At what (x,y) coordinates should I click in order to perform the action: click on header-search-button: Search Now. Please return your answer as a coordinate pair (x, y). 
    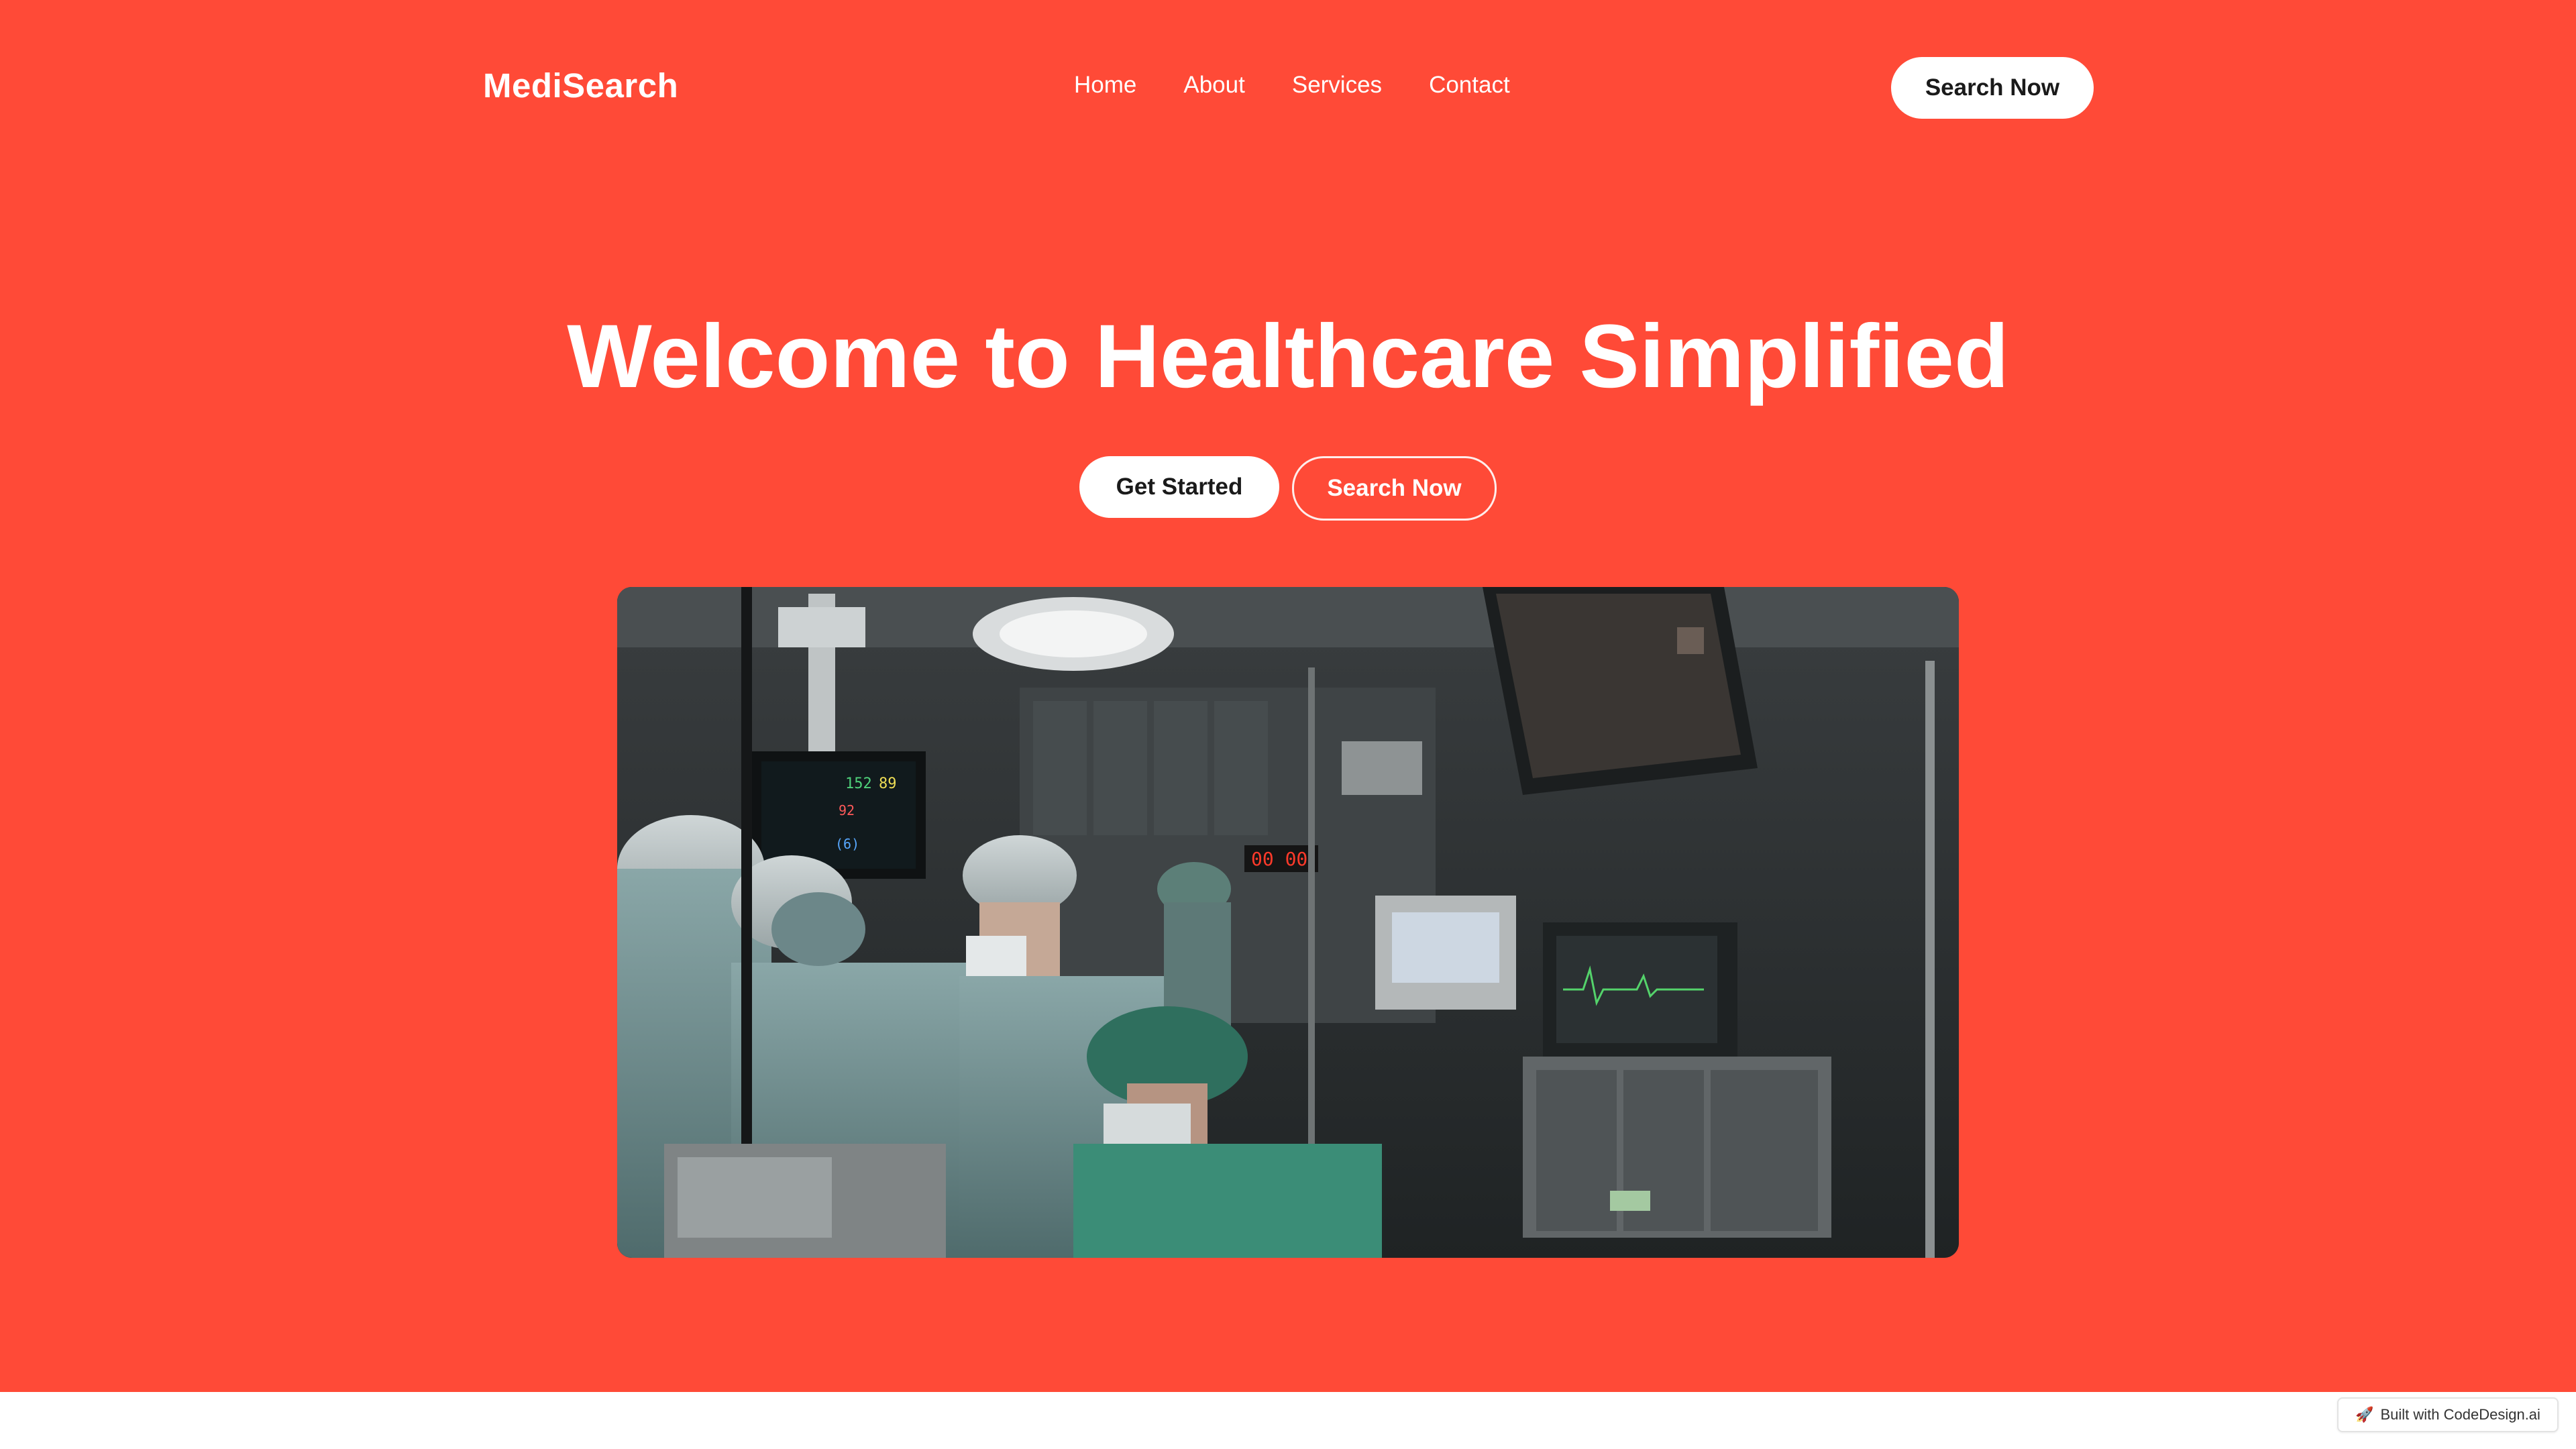
    Looking at the image, I should click on (1992, 88).